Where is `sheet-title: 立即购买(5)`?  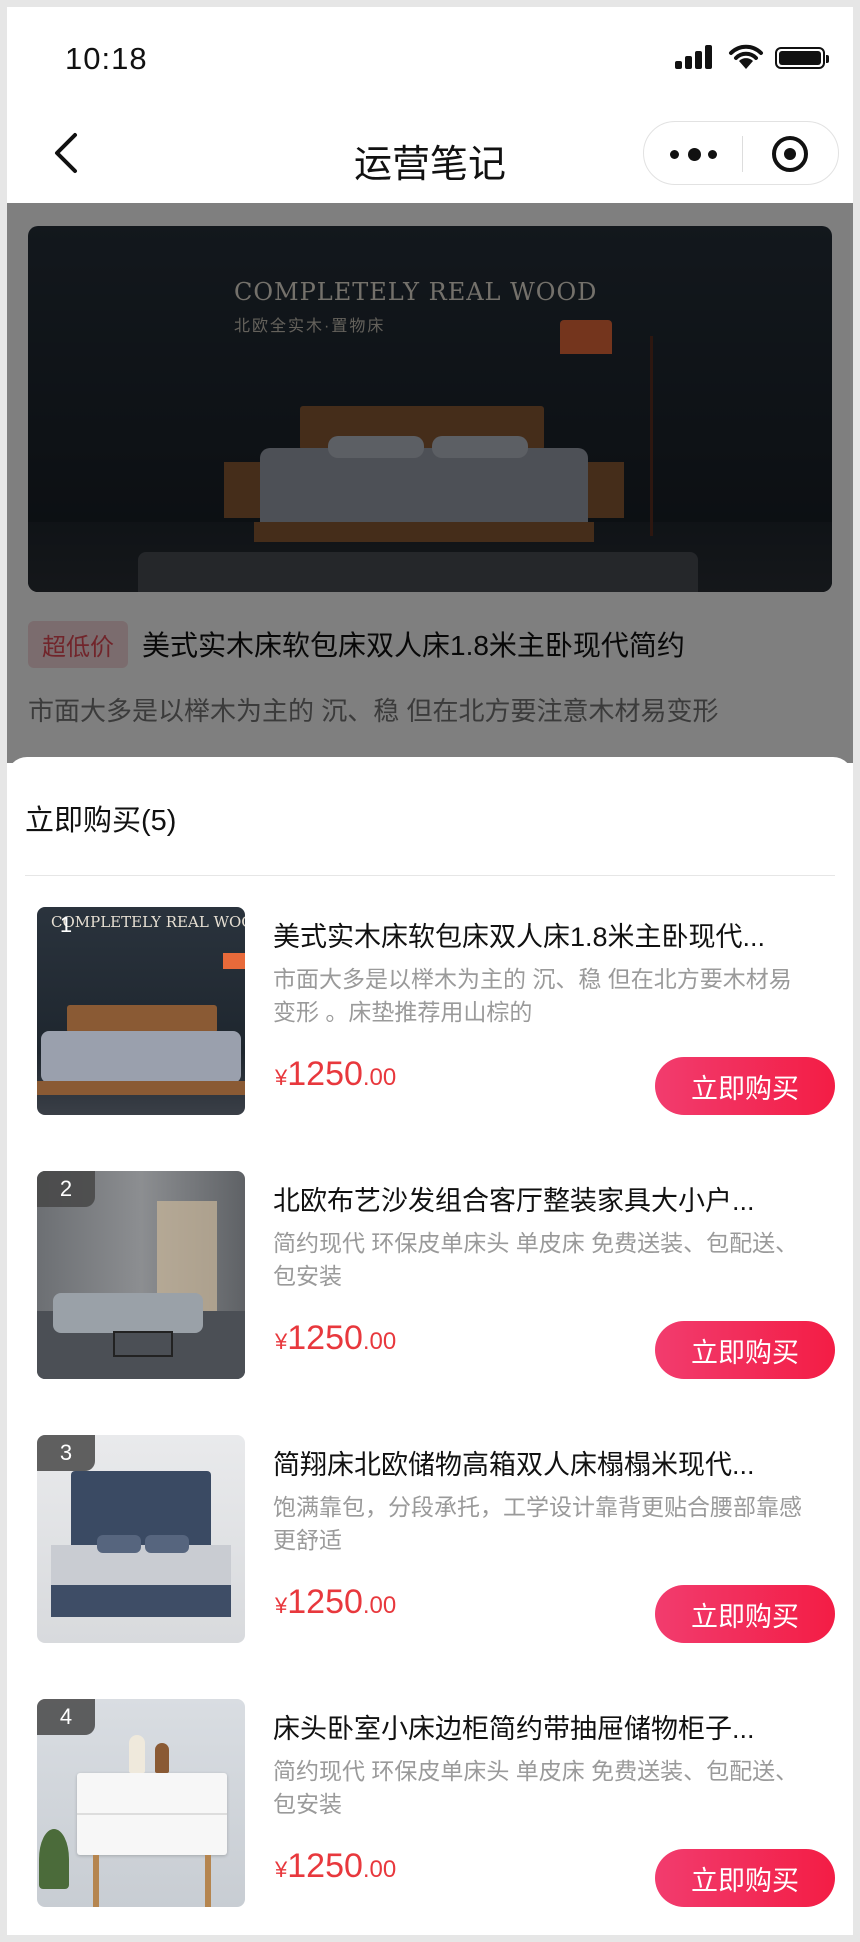
sheet-title: 立即购买(5) is located at coordinates (101, 821).